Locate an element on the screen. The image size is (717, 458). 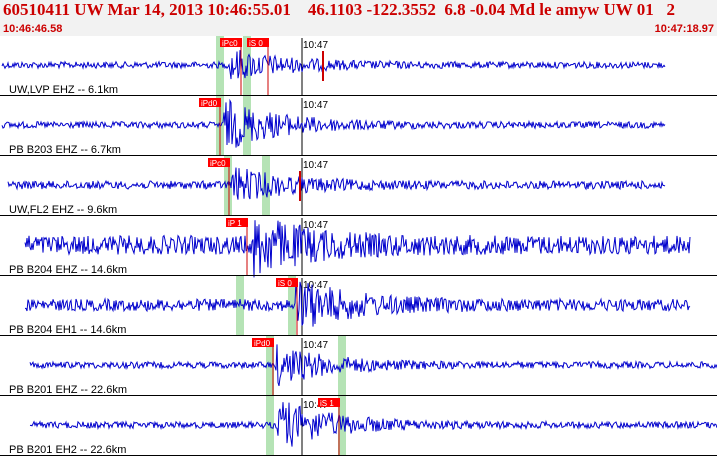
pick-label: iP 1 is located at coordinates (235, 223).